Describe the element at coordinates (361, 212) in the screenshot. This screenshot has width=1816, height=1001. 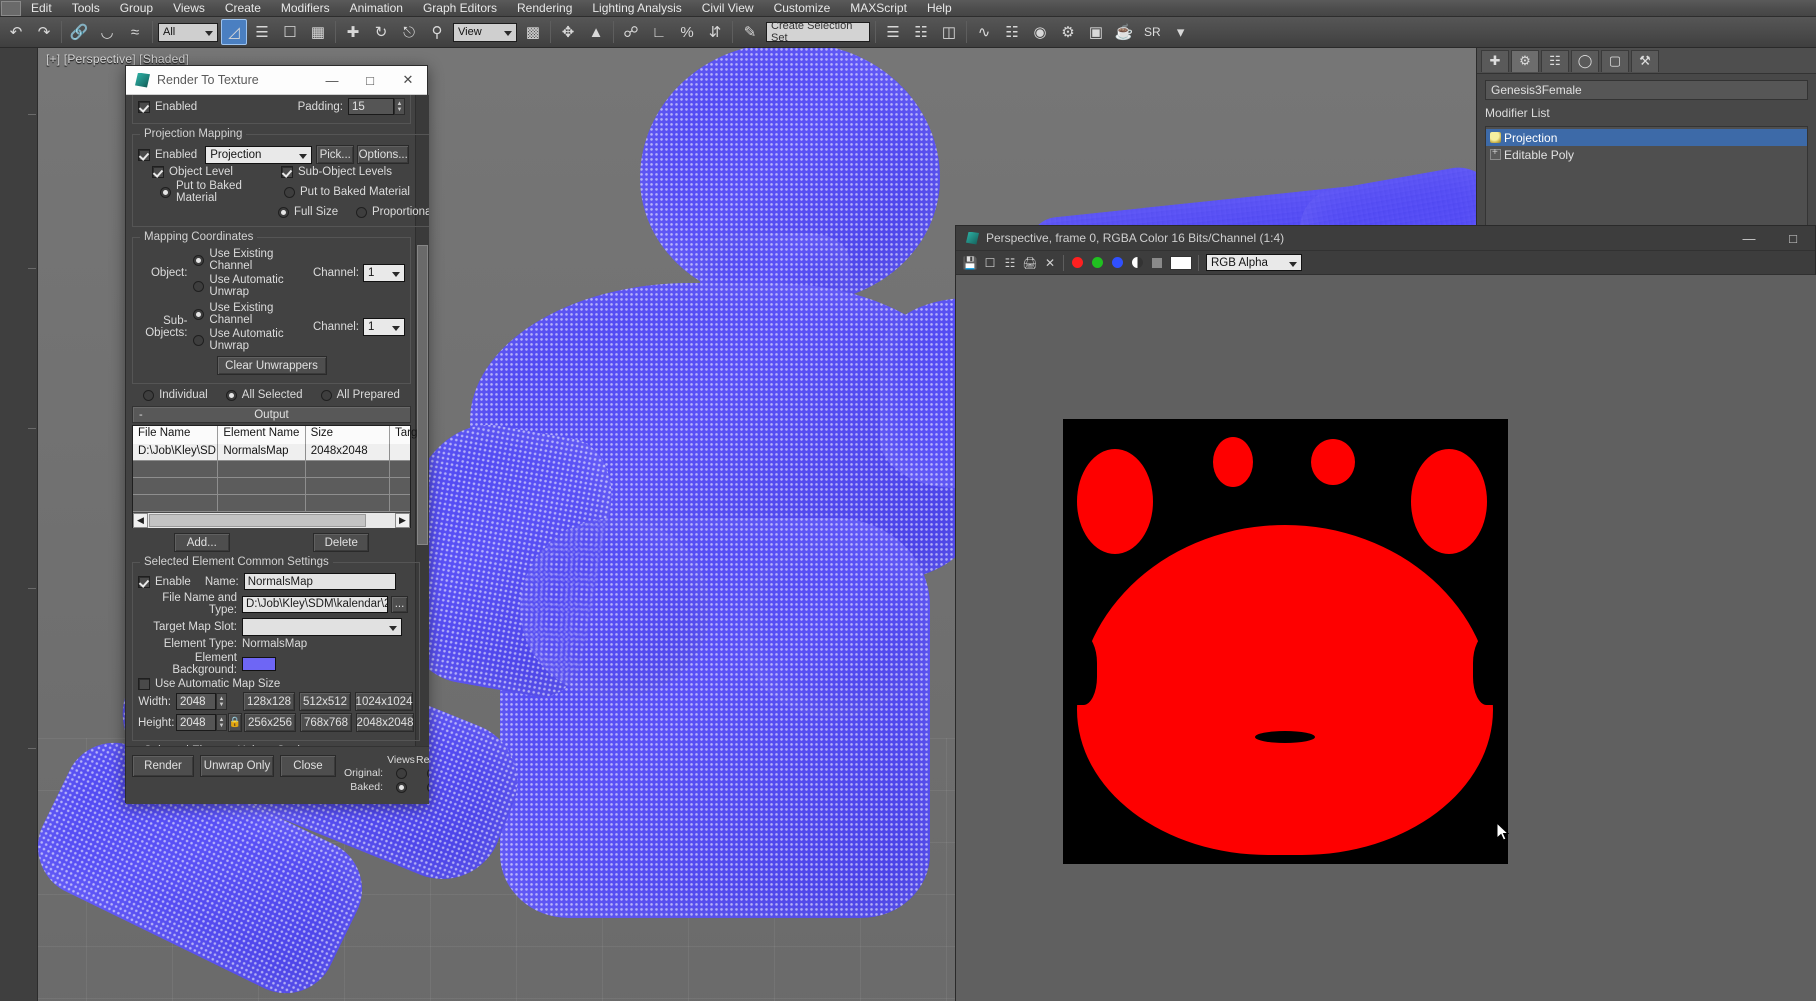
I see `proportional-radio` at that location.